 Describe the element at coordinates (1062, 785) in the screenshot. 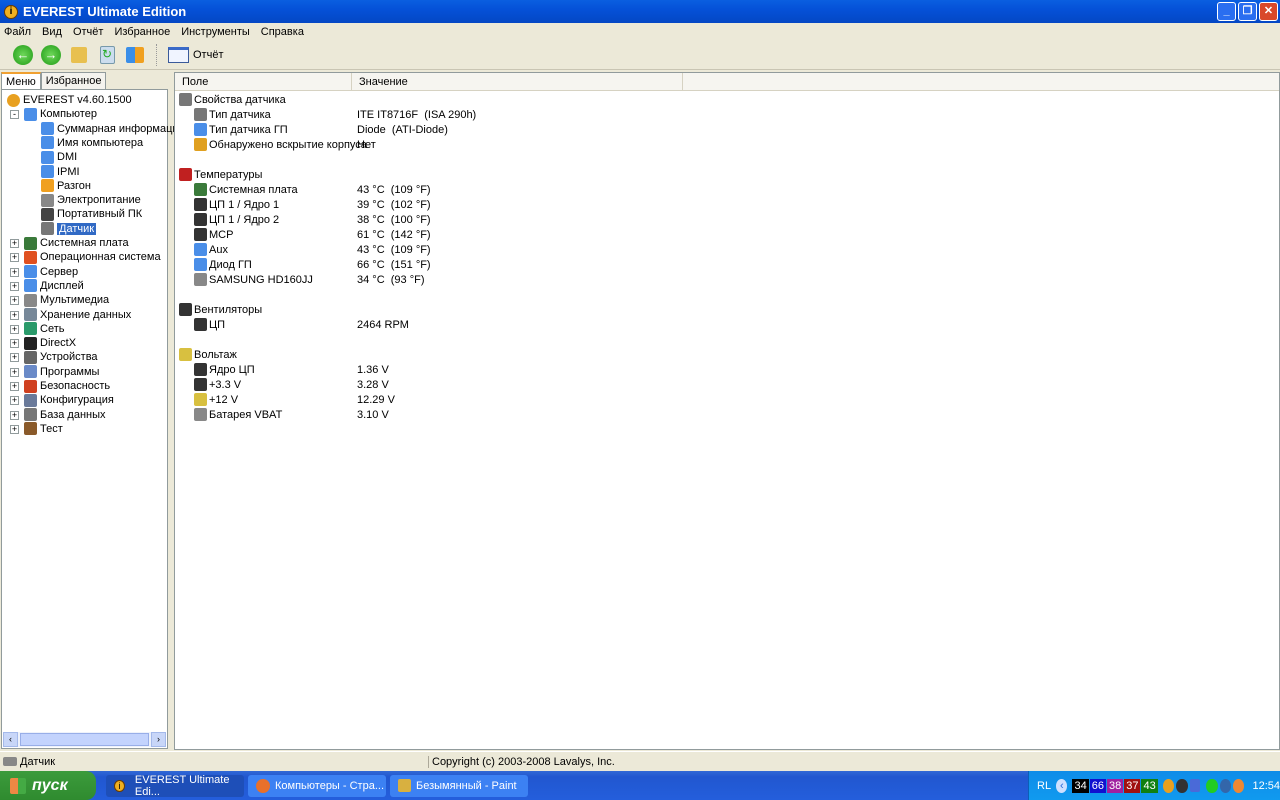

I see `tray-collapse-icon: ‹` at that location.